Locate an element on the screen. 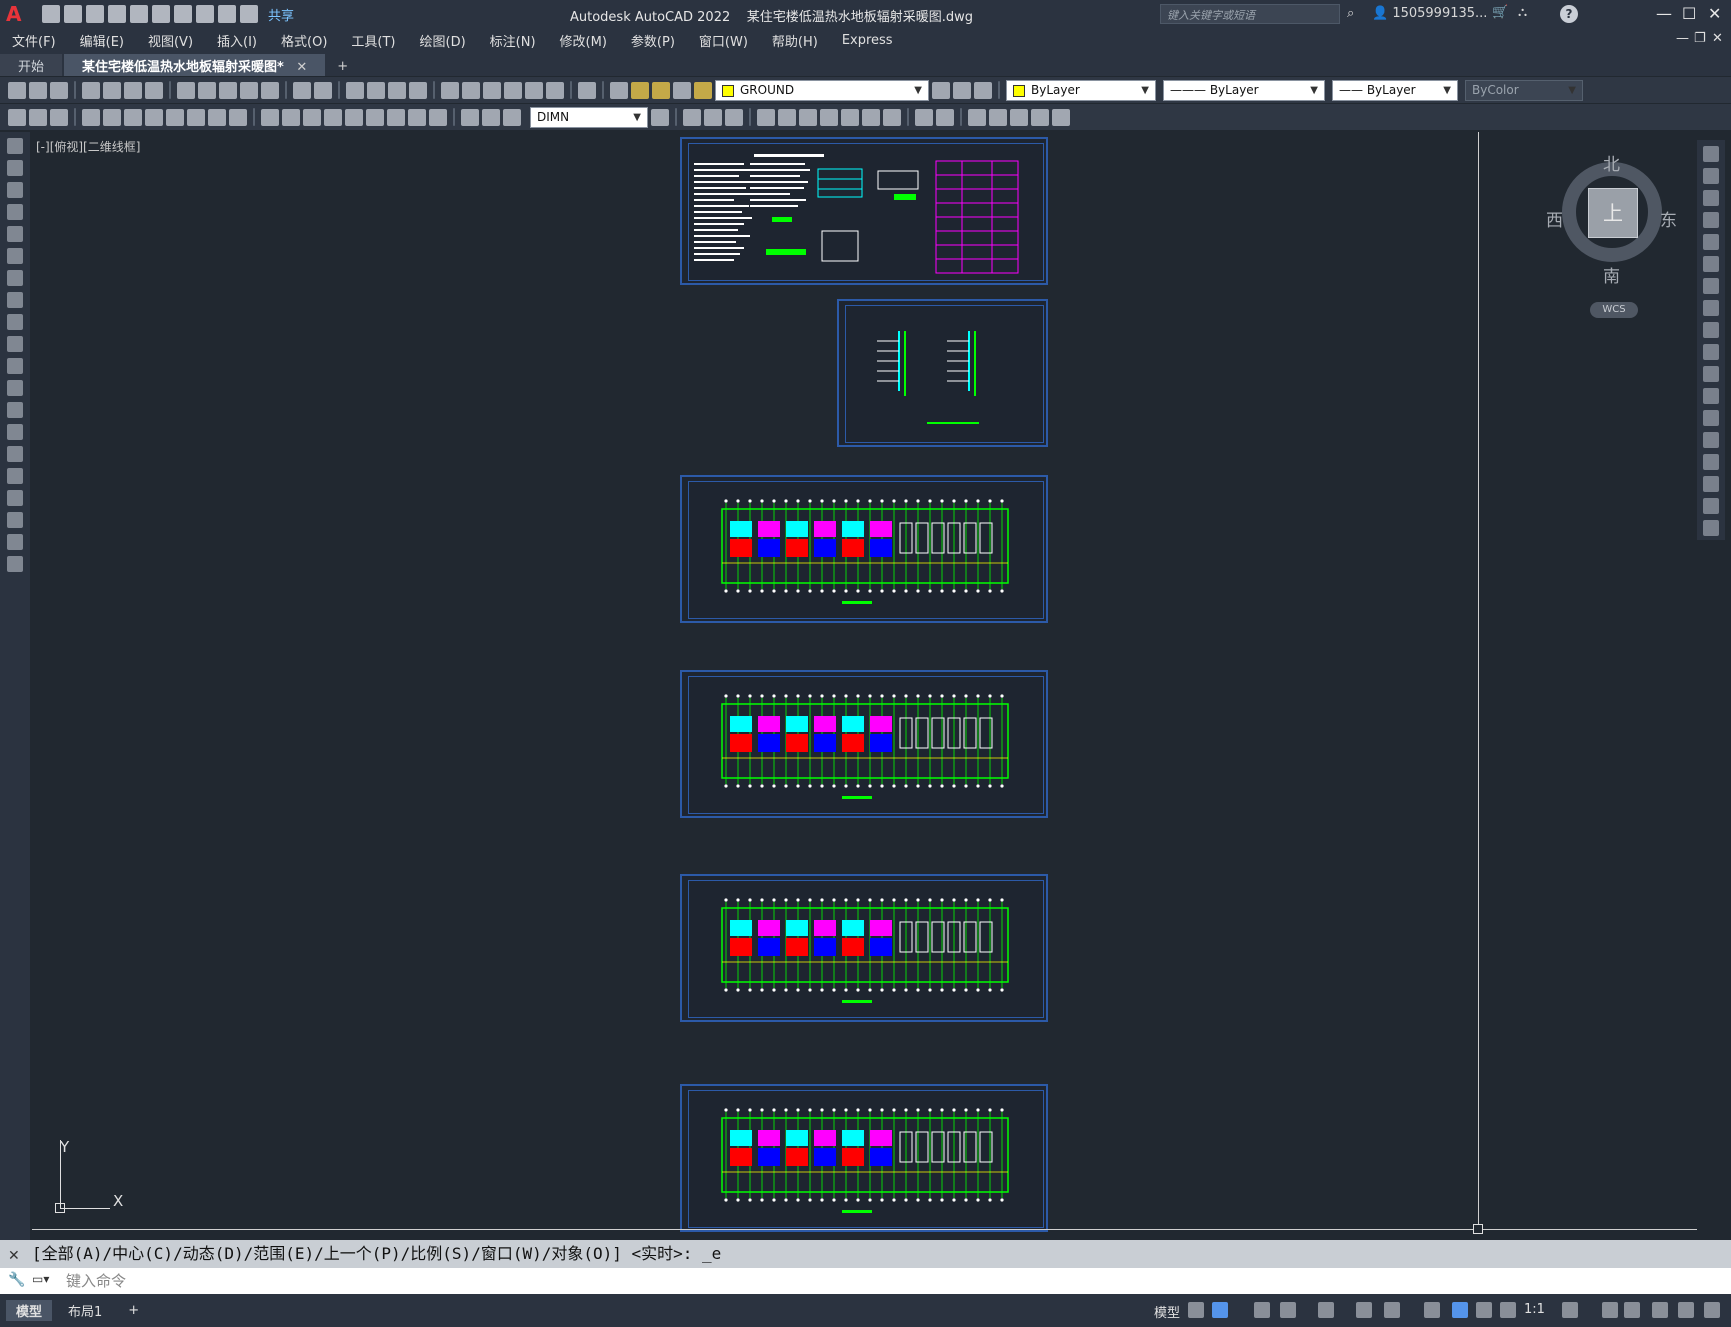 This screenshot has width=1731, height=1327. dim-edit-icon is located at coordinates (470, 117).